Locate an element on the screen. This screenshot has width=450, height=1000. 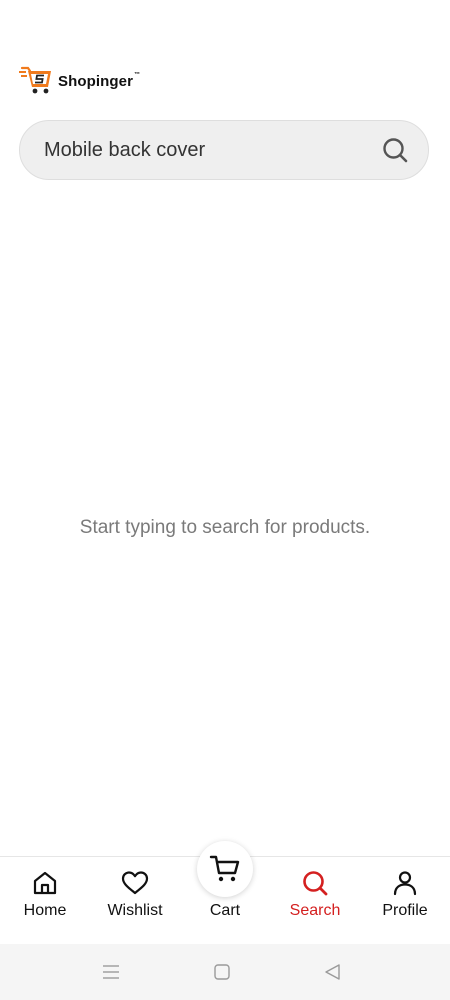
brand-logo: Shopinger ™ is located at coordinates (79, 81).